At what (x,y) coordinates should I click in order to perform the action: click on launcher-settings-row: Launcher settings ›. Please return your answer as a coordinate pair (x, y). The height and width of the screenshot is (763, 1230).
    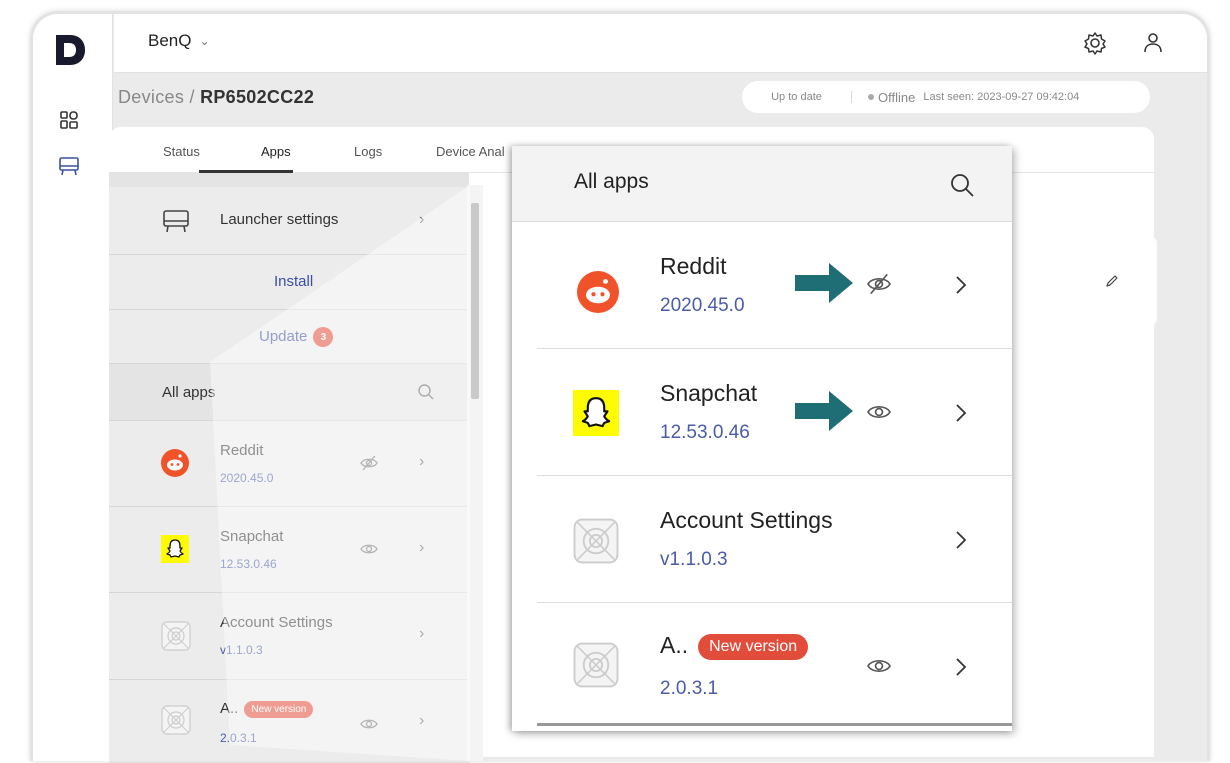
    Looking at the image, I should click on (288, 221).